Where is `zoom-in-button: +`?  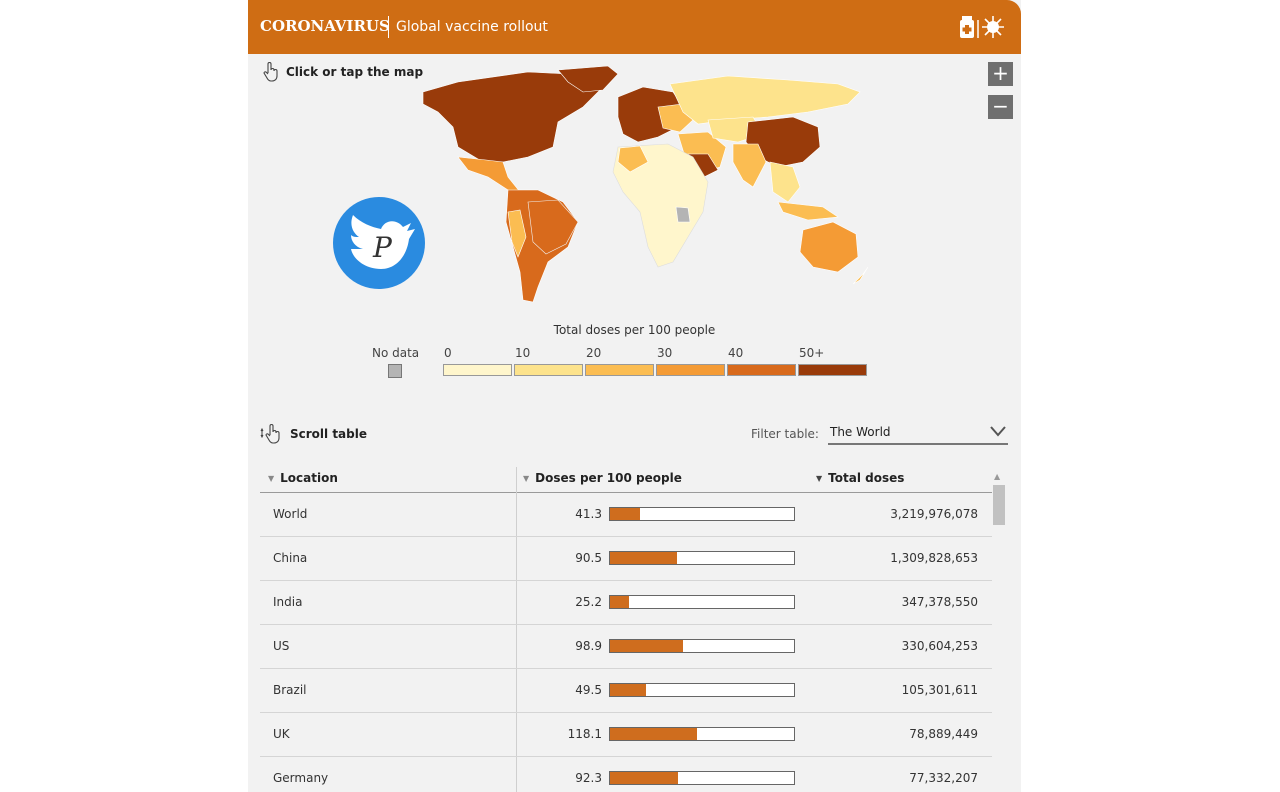 zoom-in-button: + is located at coordinates (1000, 74).